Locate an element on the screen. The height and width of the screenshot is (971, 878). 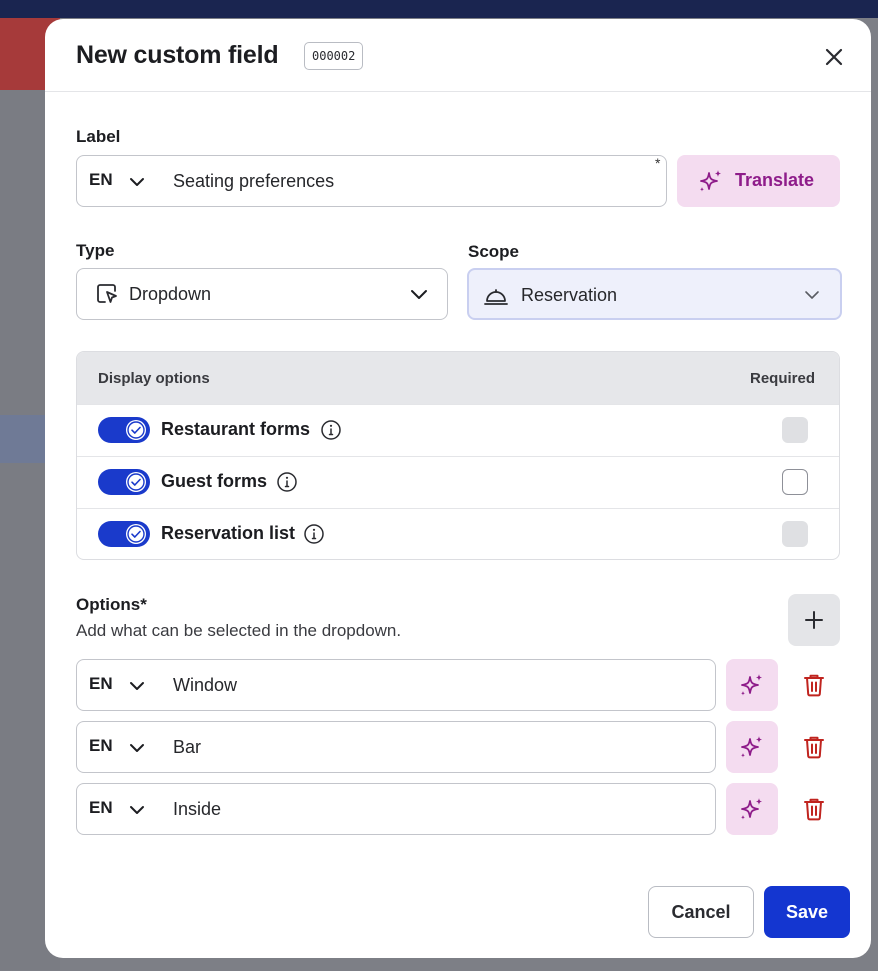
save-button: Save is located at coordinates (807, 912).